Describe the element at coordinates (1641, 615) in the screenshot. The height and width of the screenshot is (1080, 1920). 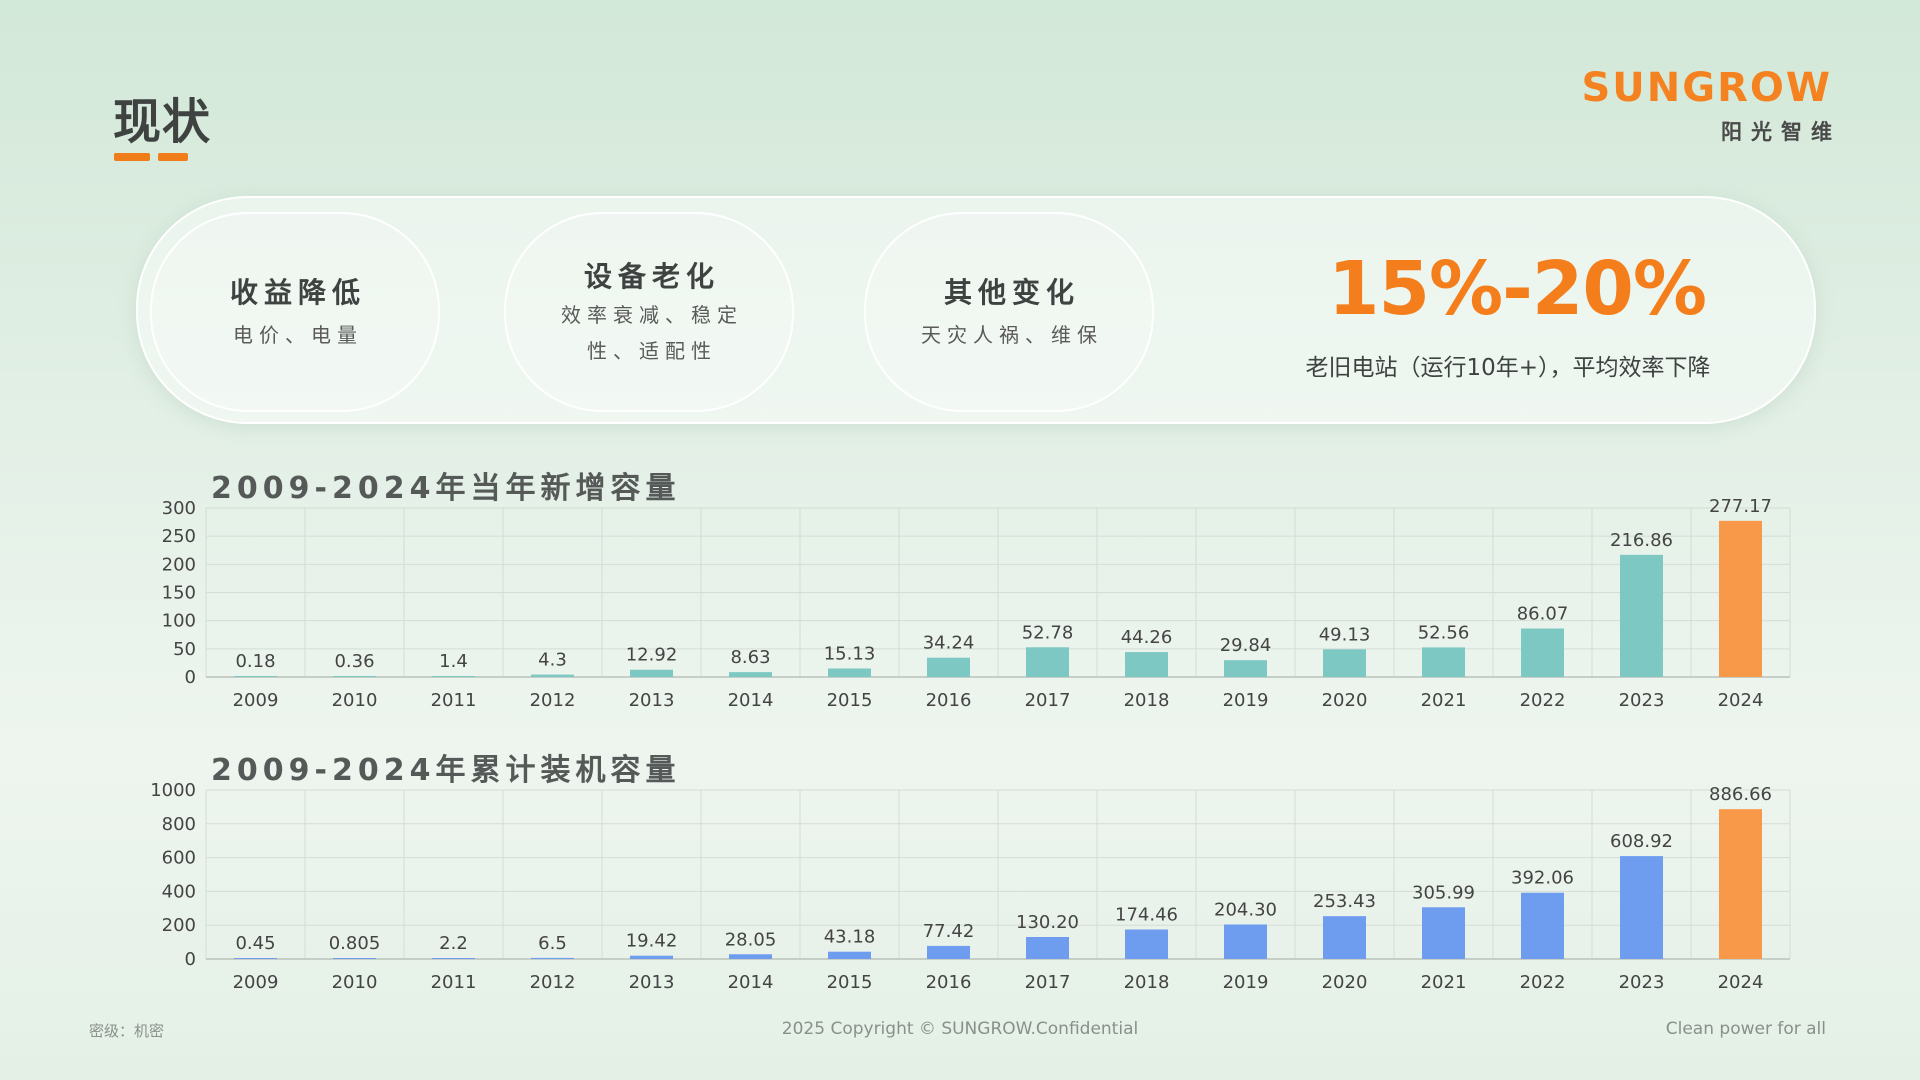
I see `bar-2023` at that location.